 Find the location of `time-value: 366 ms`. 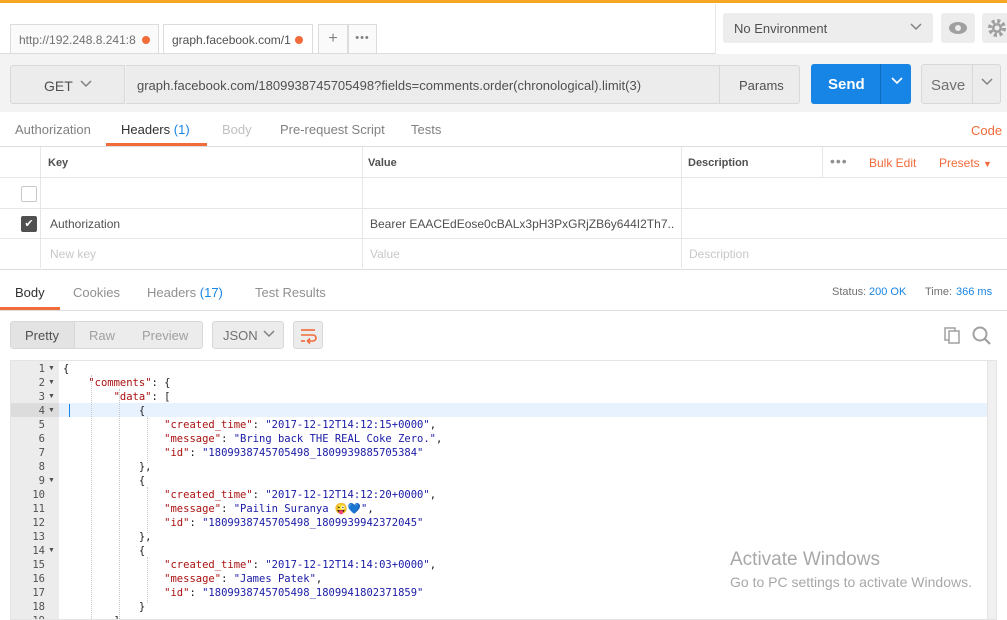

time-value: 366 ms is located at coordinates (974, 292).